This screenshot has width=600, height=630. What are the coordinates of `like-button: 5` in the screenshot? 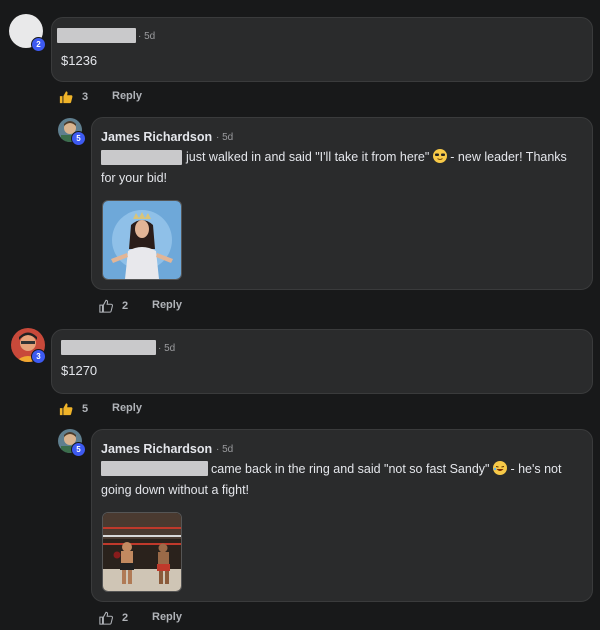 It's located at (73, 409).